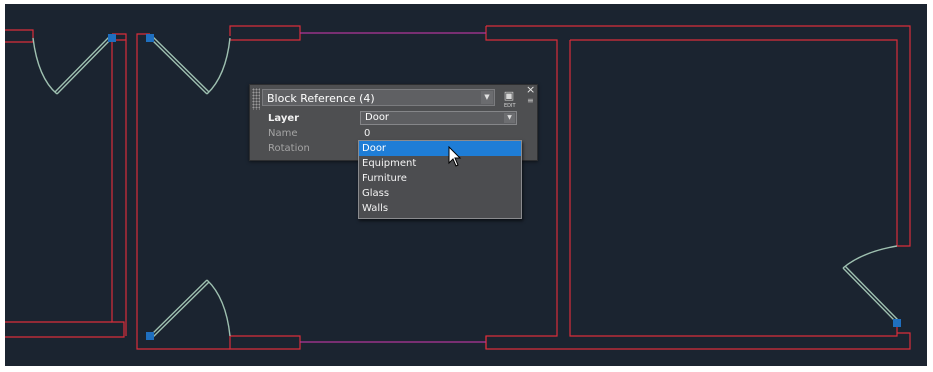  Describe the element at coordinates (321, 98) in the screenshot. I see `object-type-label: Block Reference (4)` at that location.